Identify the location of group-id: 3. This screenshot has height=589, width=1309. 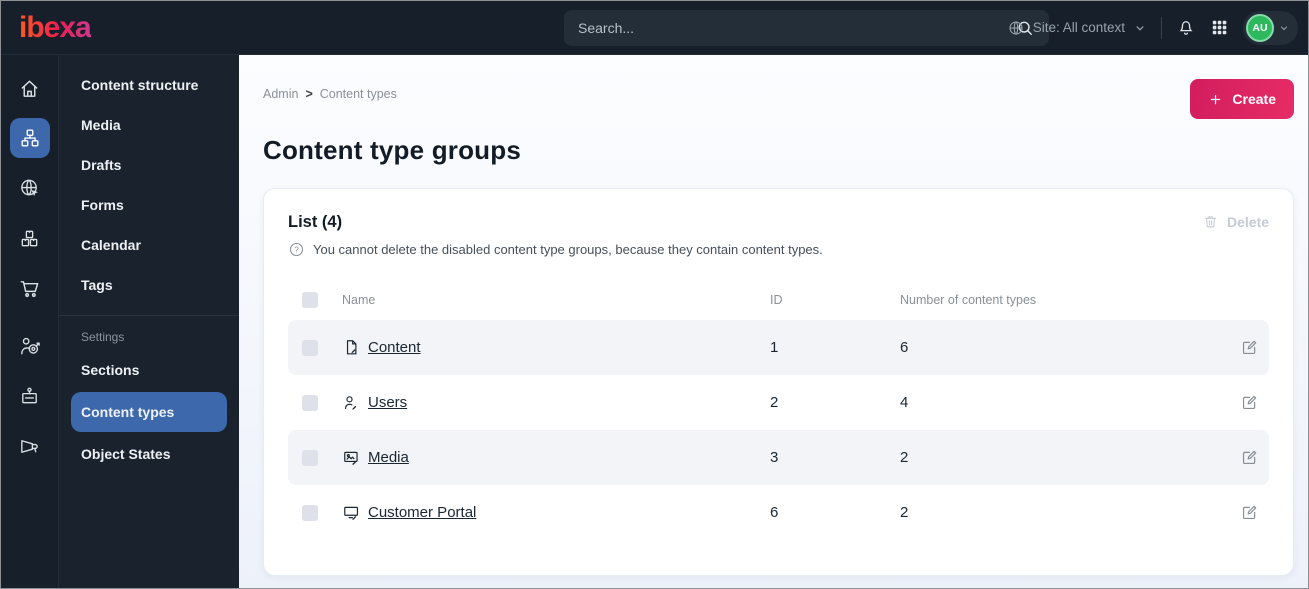
(774, 457).